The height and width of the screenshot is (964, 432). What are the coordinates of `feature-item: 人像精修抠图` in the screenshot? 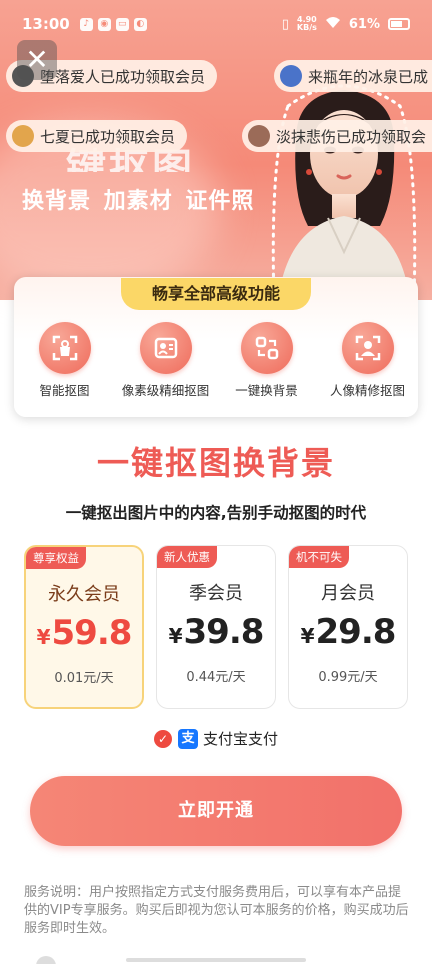 It's located at (367, 360).